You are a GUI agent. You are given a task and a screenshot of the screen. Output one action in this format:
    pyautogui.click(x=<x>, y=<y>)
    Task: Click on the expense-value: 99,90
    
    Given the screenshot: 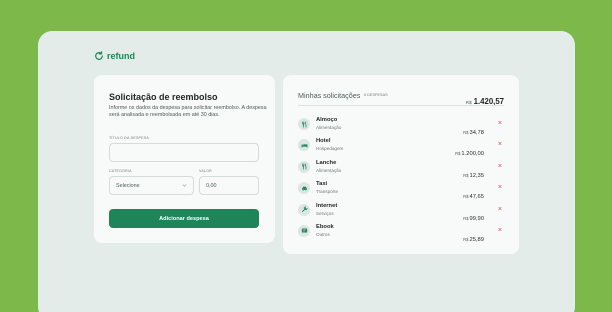 What is the action you would take?
    pyautogui.click(x=476, y=218)
    